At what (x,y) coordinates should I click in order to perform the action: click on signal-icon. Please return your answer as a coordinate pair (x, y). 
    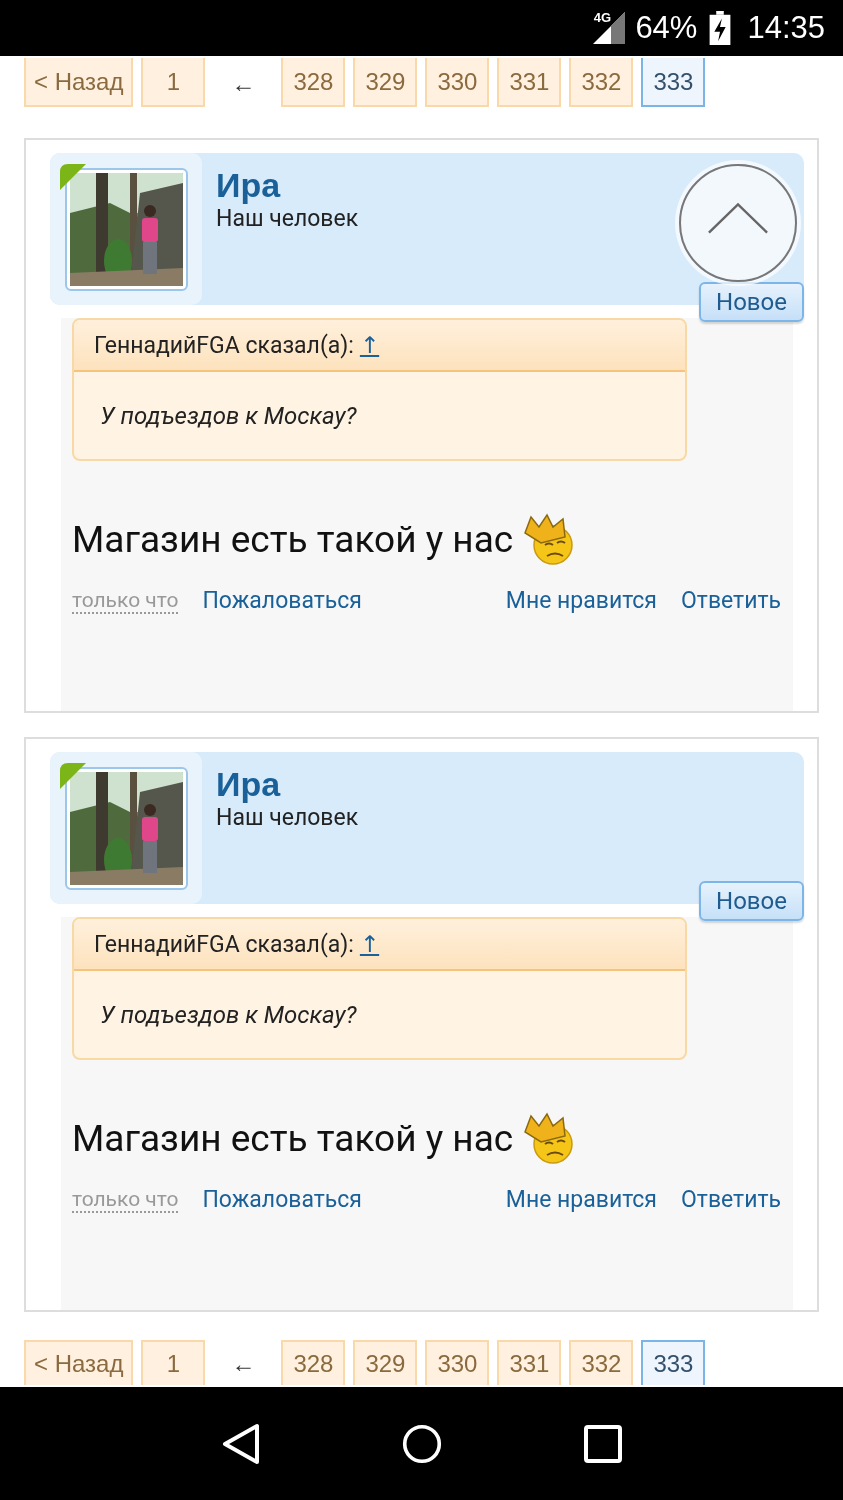
    Looking at the image, I should click on (609, 28).